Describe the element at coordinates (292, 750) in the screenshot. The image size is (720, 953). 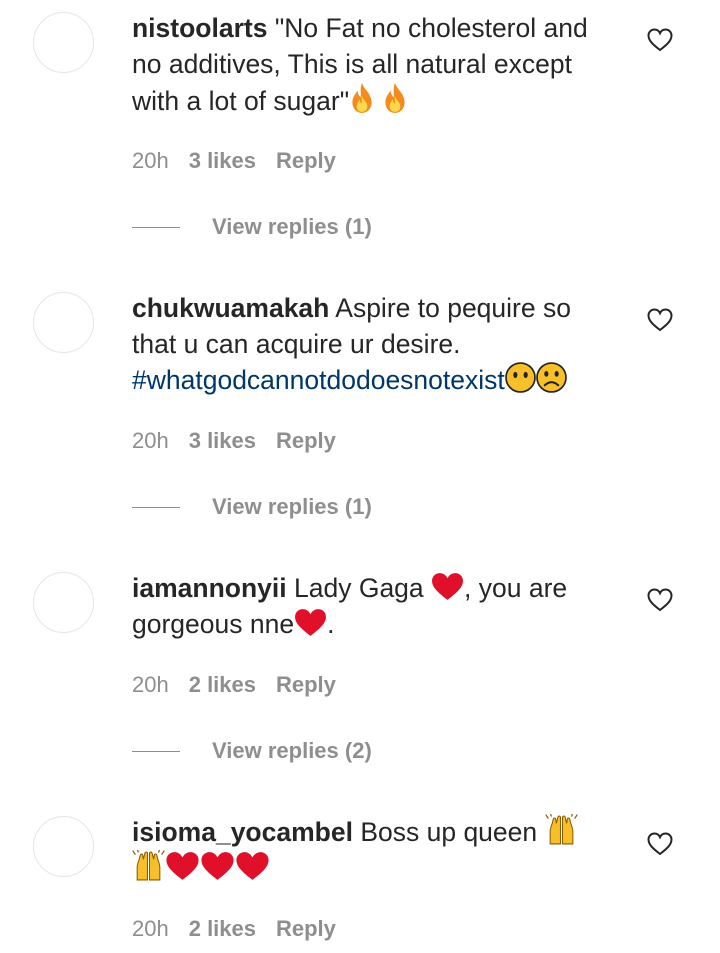
I see `view-replies-label: View replies (2)` at that location.